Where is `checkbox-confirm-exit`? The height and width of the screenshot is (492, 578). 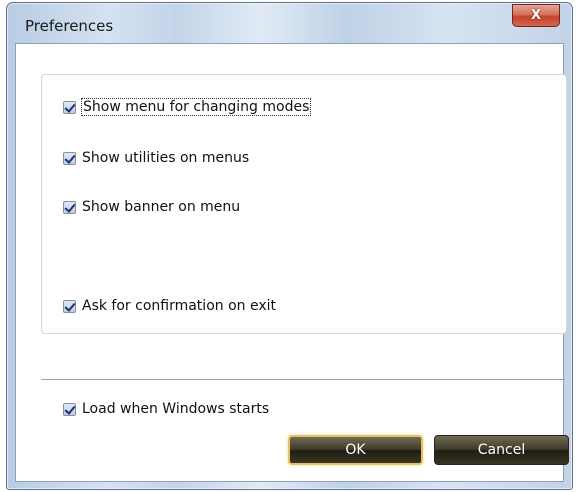
checkbox-confirm-exit is located at coordinates (69, 306).